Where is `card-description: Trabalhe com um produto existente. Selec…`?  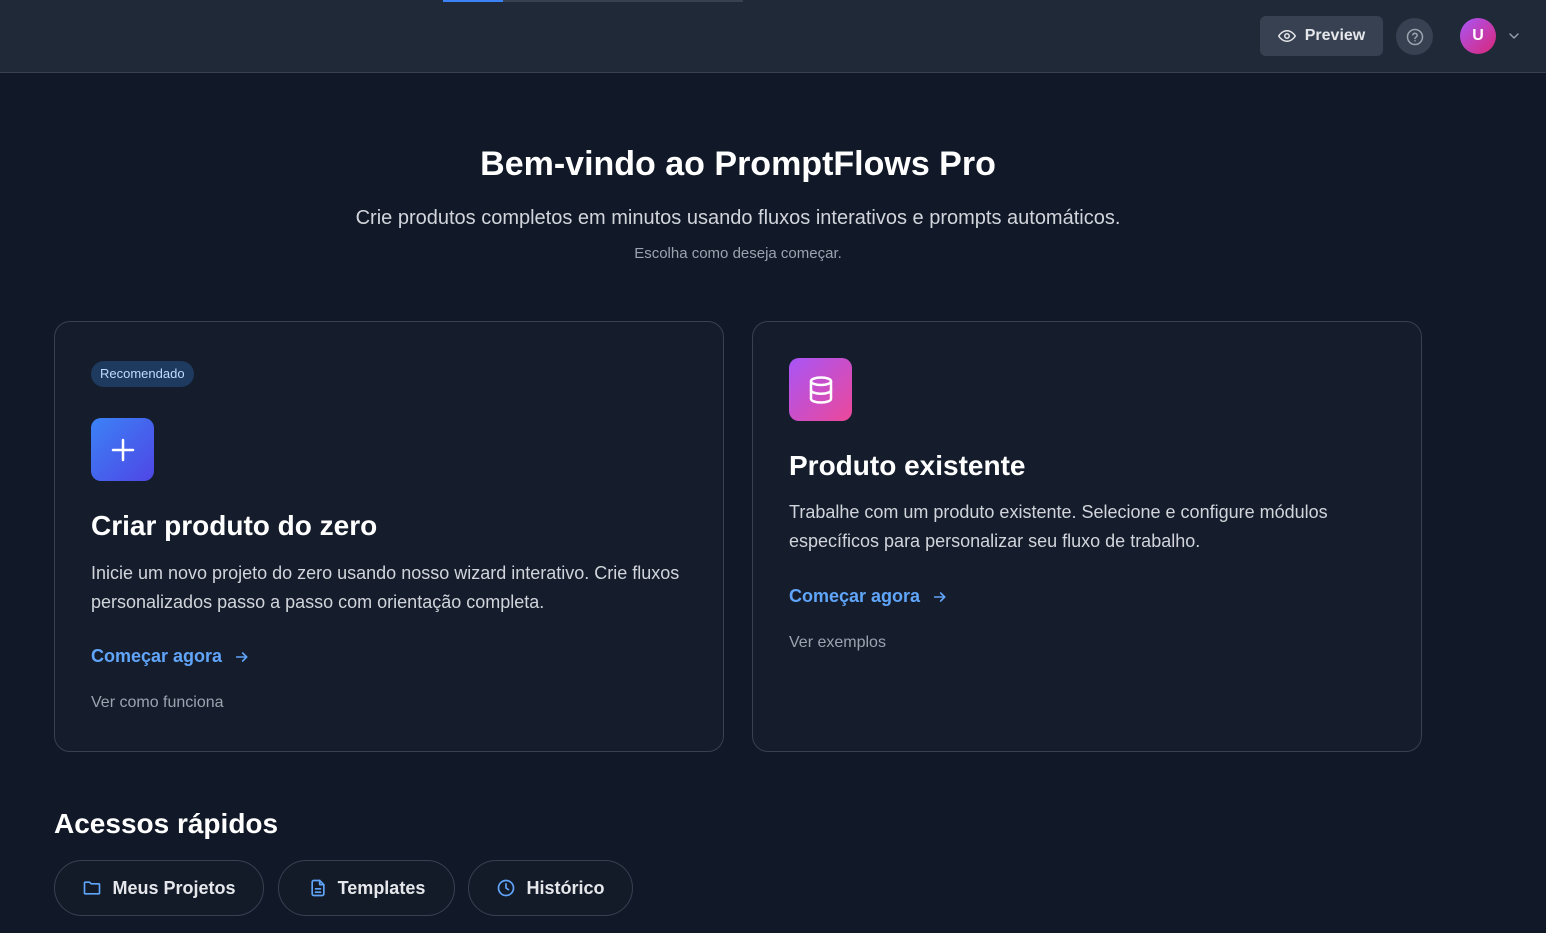
card-description: Trabalhe com um produto existente. Selec… is located at coordinates (1058, 526).